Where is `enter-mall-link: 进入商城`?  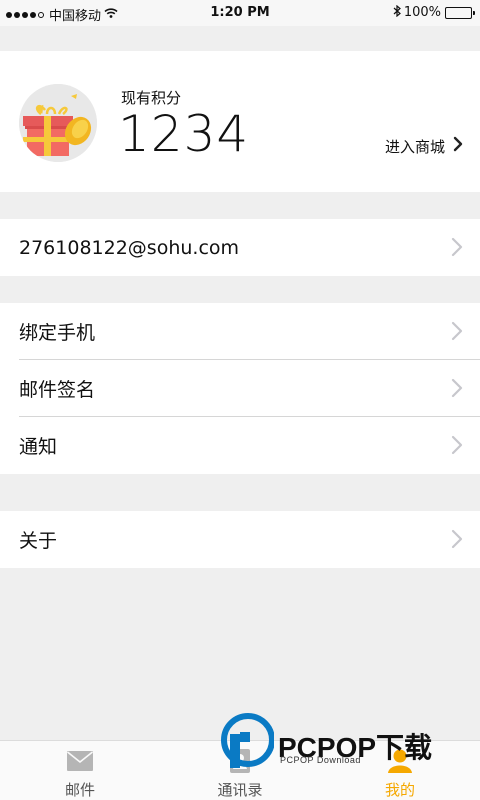 enter-mall-link: 进入商城 is located at coordinates (424, 146).